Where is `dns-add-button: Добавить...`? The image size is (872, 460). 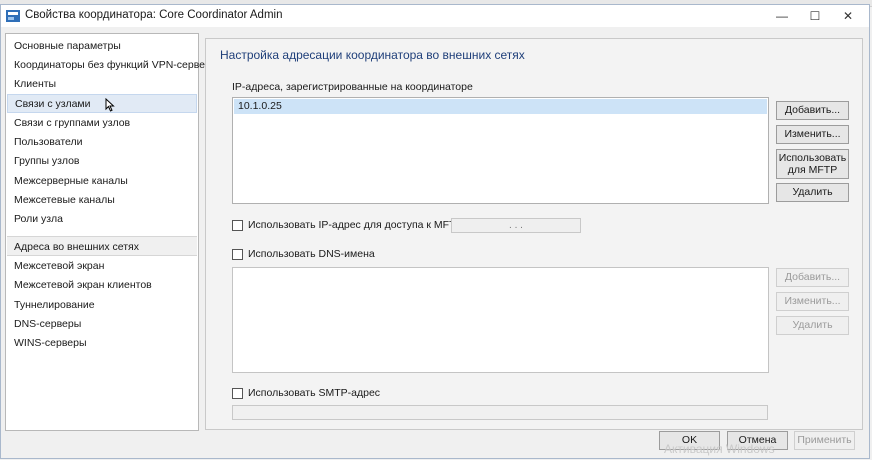 dns-add-button: Добавить... is located at coordinates (812, 277).